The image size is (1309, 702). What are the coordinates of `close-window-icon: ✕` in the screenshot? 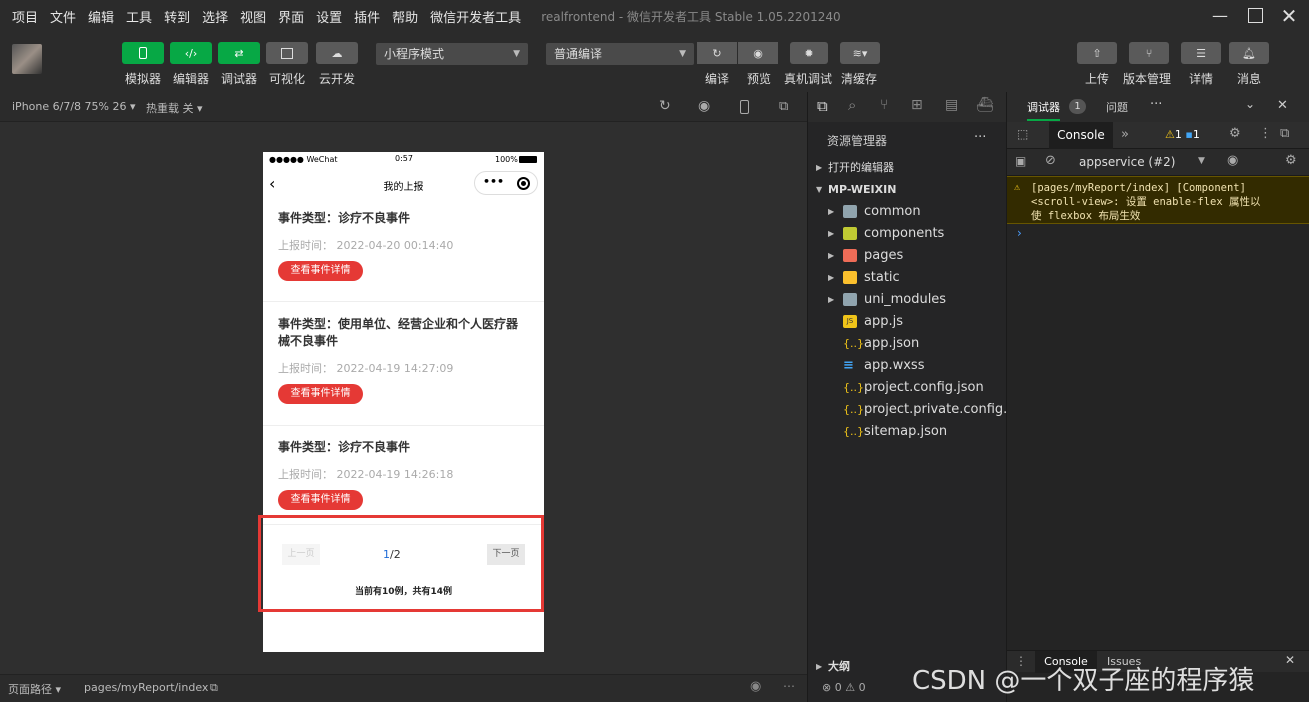 It's located at (1289, 16).